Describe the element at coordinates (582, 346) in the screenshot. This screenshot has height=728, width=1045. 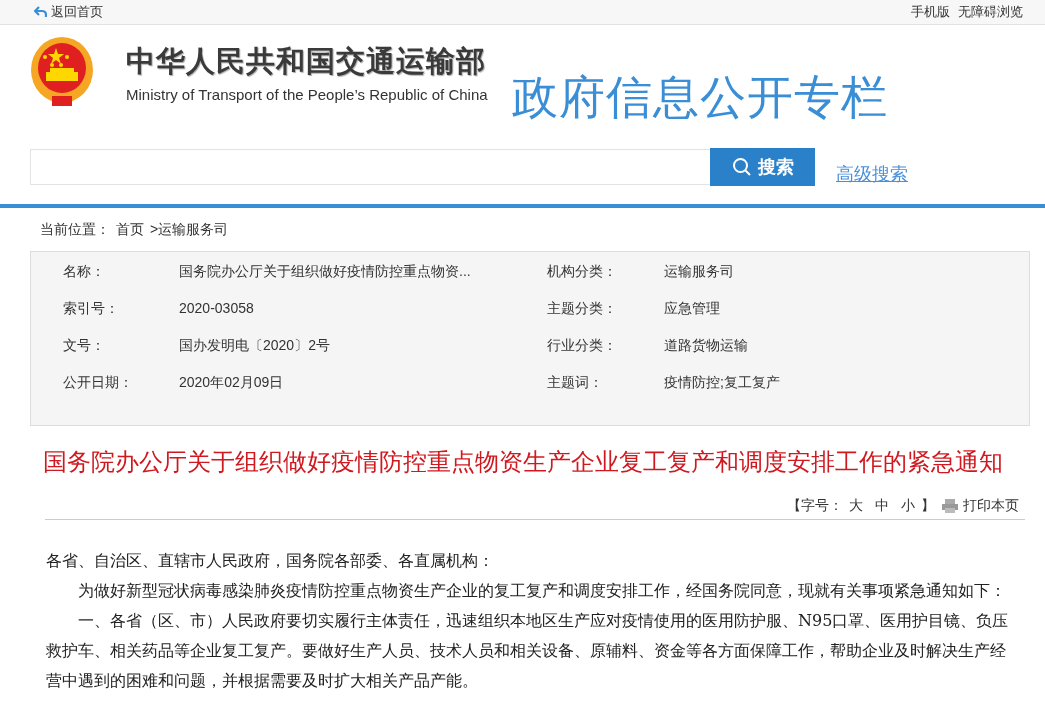
I see `info-label: 行业分类：` at that location.